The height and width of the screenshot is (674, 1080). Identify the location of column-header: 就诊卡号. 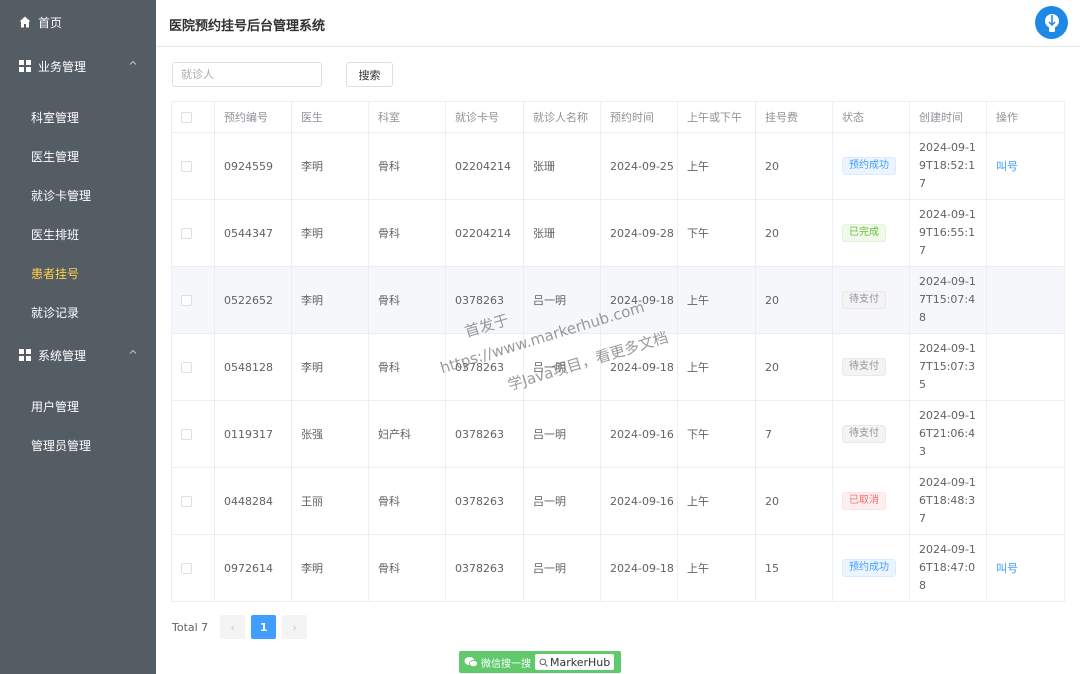
(484, 117).